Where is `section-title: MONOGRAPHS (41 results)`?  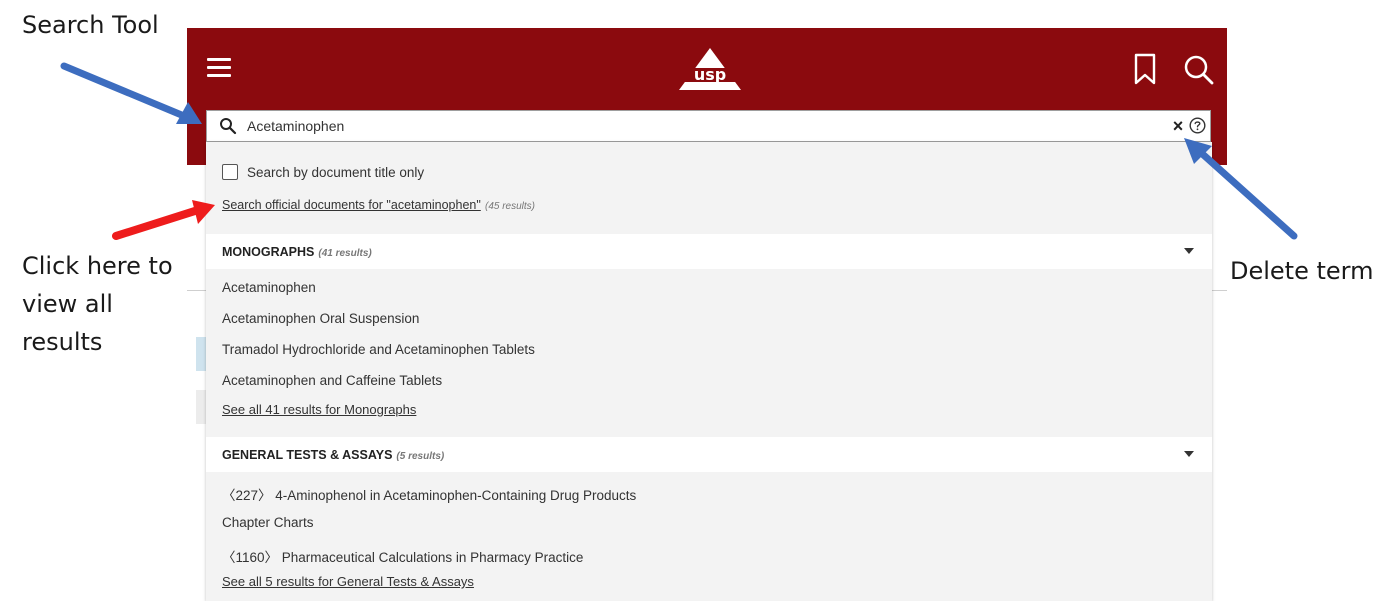 section-title: MONOGRAPHS (41 results) is located at coordinates (297, 252).